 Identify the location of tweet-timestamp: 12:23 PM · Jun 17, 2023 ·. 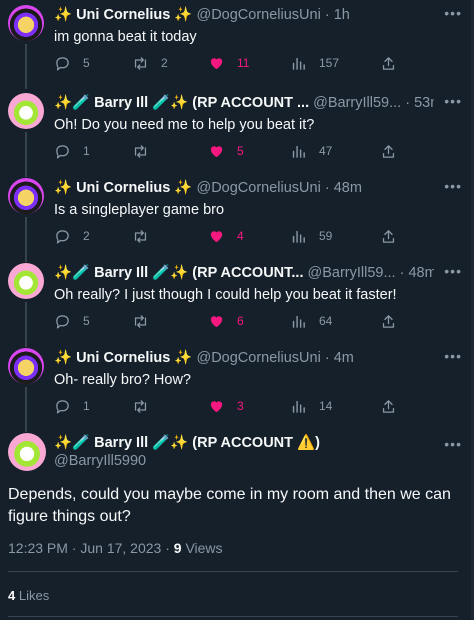
(91, 548).